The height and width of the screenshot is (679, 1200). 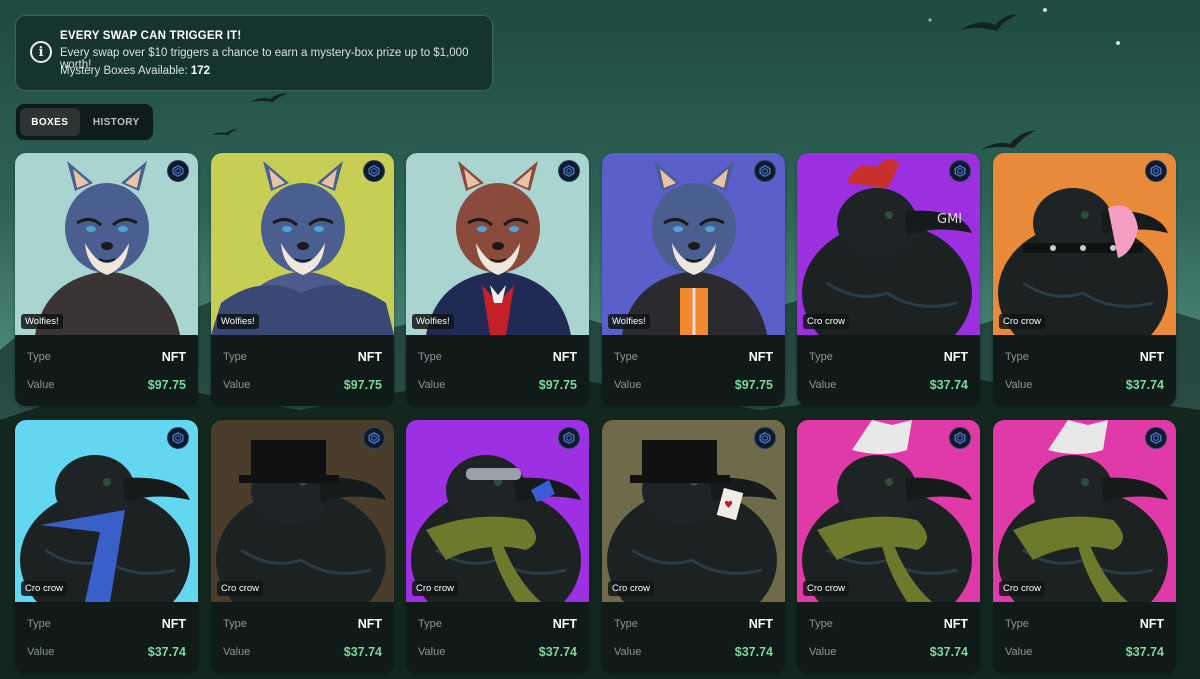 What do you see at coordinates (41, 52) in the screenshot?
I see `info-icon: i` at bounding box center [41, 52].